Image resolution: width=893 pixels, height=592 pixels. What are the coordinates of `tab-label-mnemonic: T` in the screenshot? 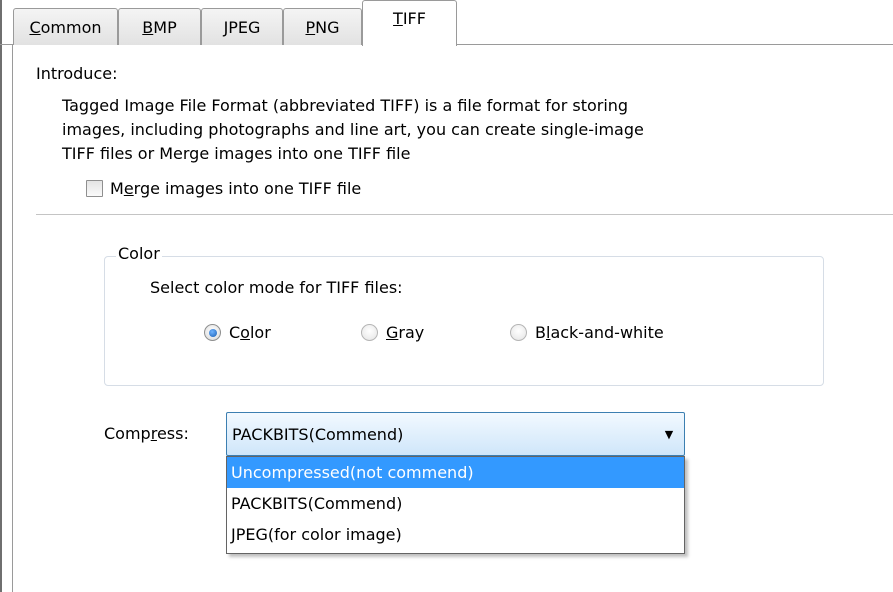 It's located at (398, 18).